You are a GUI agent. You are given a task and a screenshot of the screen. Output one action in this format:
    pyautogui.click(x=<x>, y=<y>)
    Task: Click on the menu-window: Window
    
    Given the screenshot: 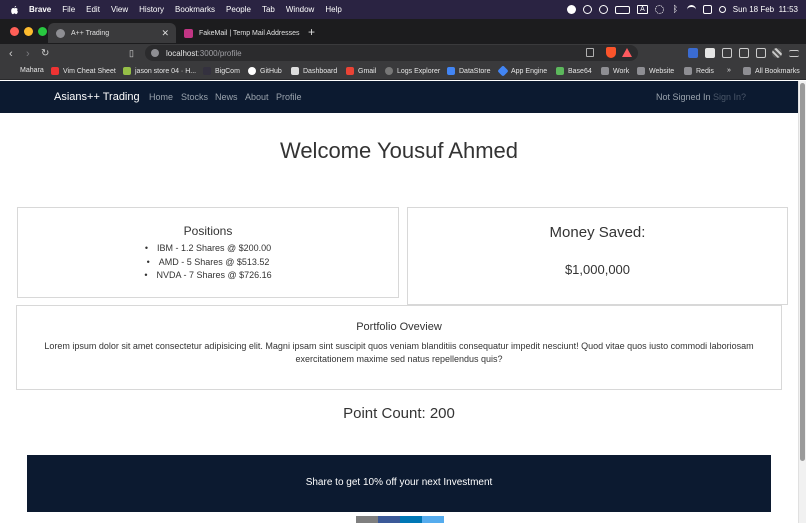 What is the action you would take?
    pyautogui.click(x=300, y=9)
    